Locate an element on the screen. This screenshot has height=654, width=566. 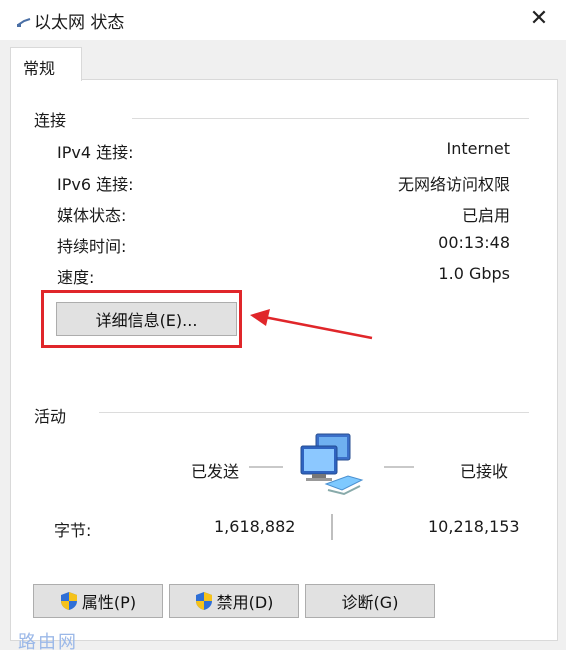
bytes-sent-value: 1,618,882 is located at coordinates (255, 526).